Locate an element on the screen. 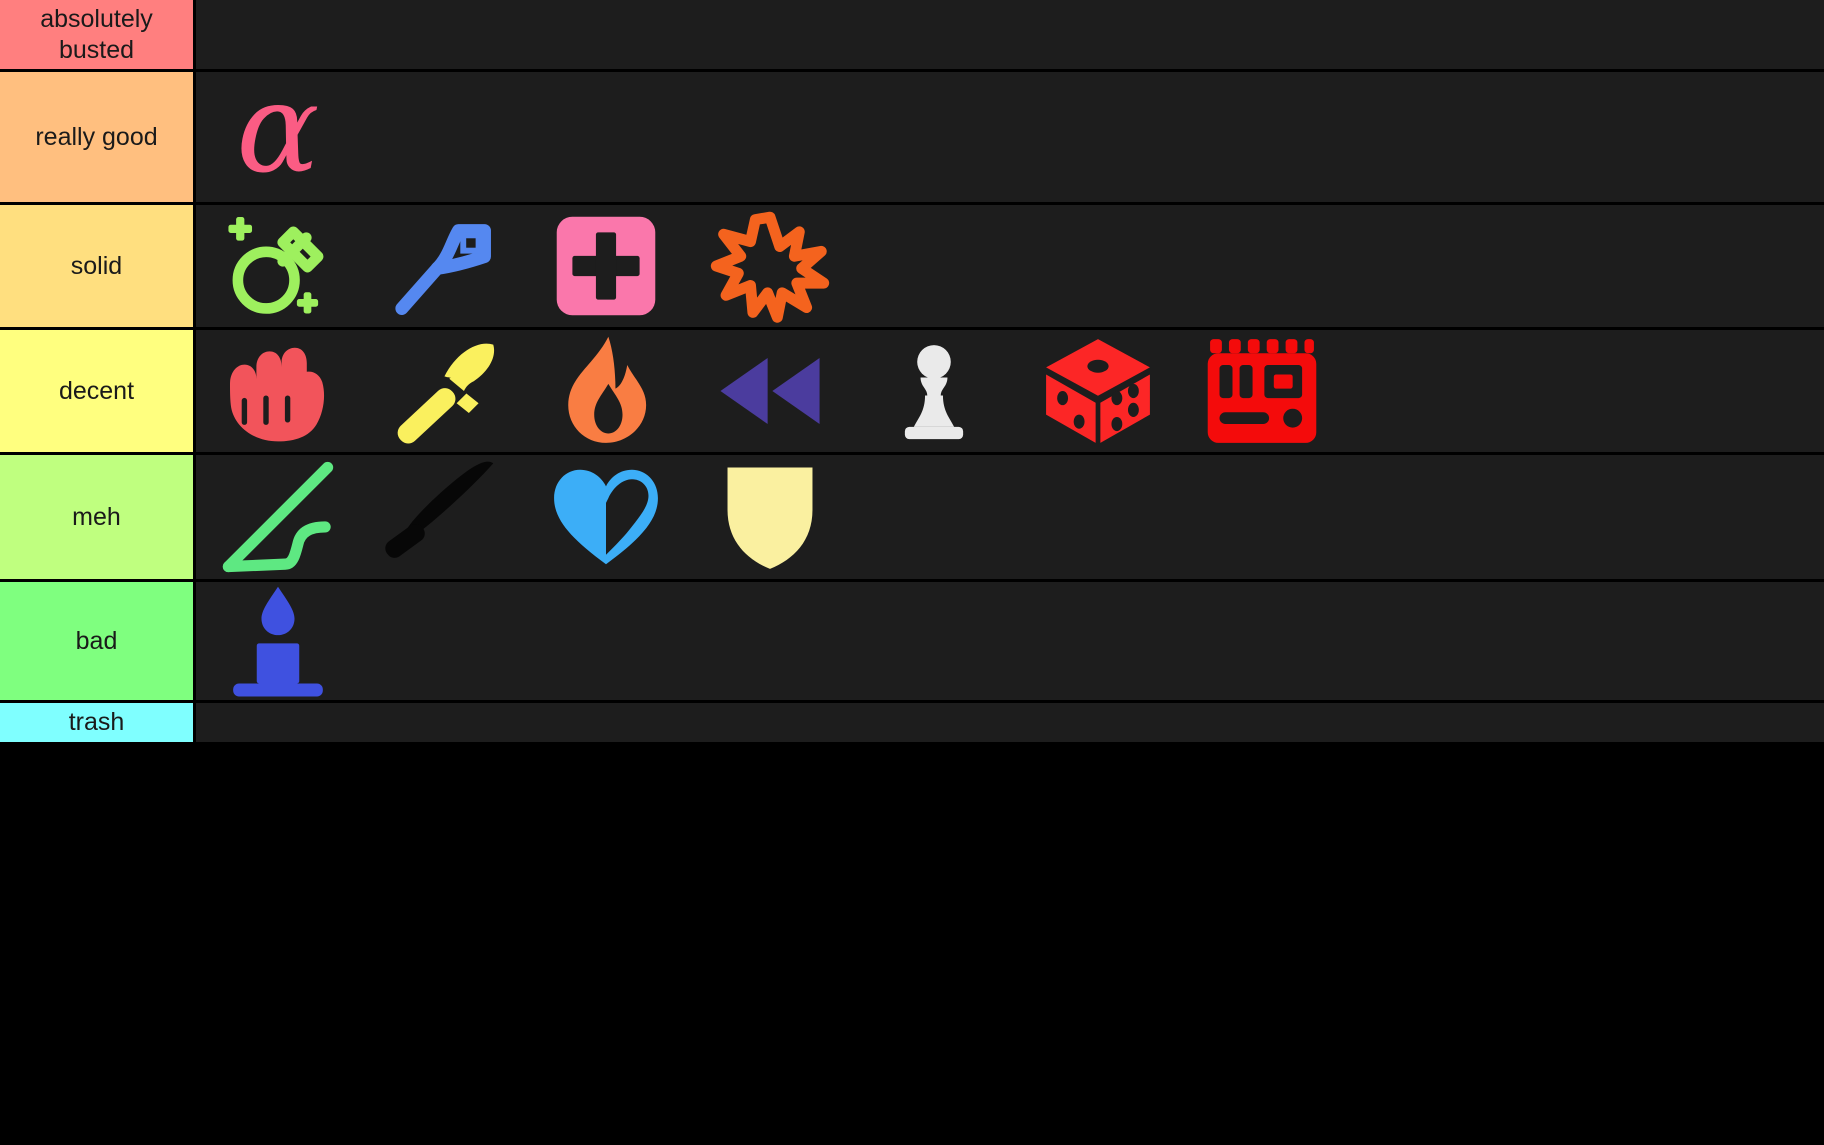  key-icon is located at coordinates (443, 269).